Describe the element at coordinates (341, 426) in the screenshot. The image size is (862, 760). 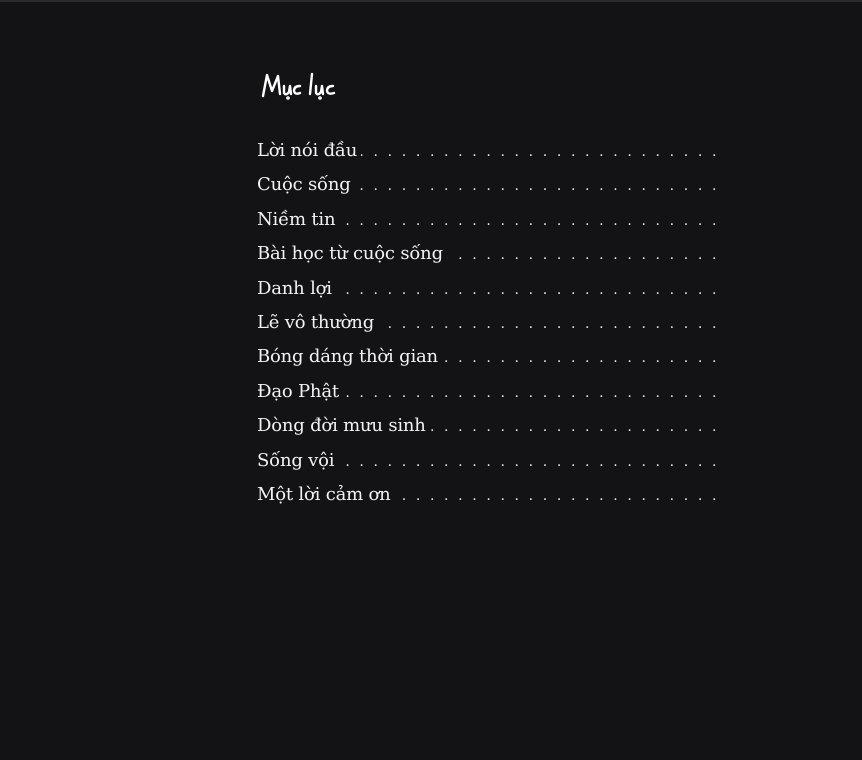
I see `toc-item-label: Dòng đời mưu sinh` at that location.